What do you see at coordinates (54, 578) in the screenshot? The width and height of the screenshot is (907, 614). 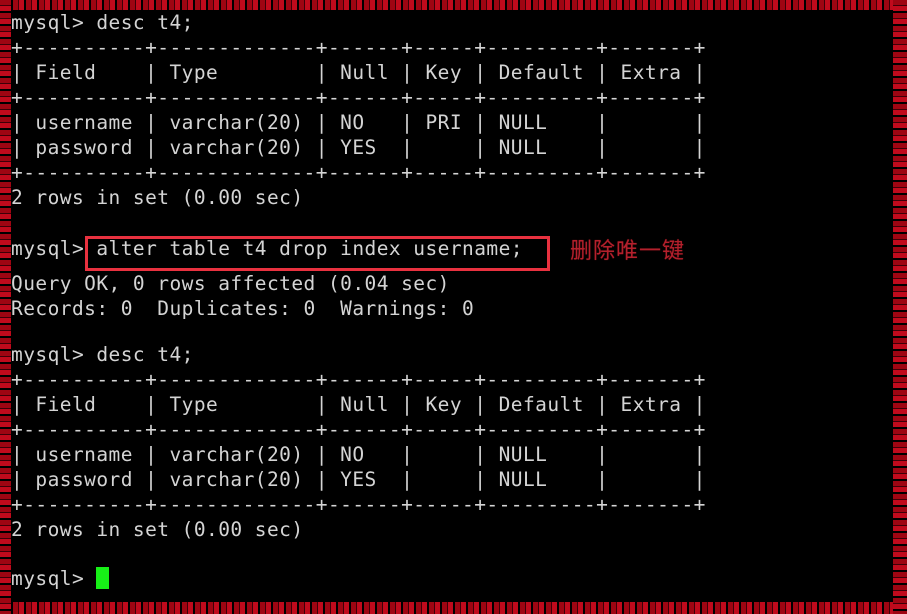 I see `terminal-prompt-active: mysql>` at bounding box center [54, 578].